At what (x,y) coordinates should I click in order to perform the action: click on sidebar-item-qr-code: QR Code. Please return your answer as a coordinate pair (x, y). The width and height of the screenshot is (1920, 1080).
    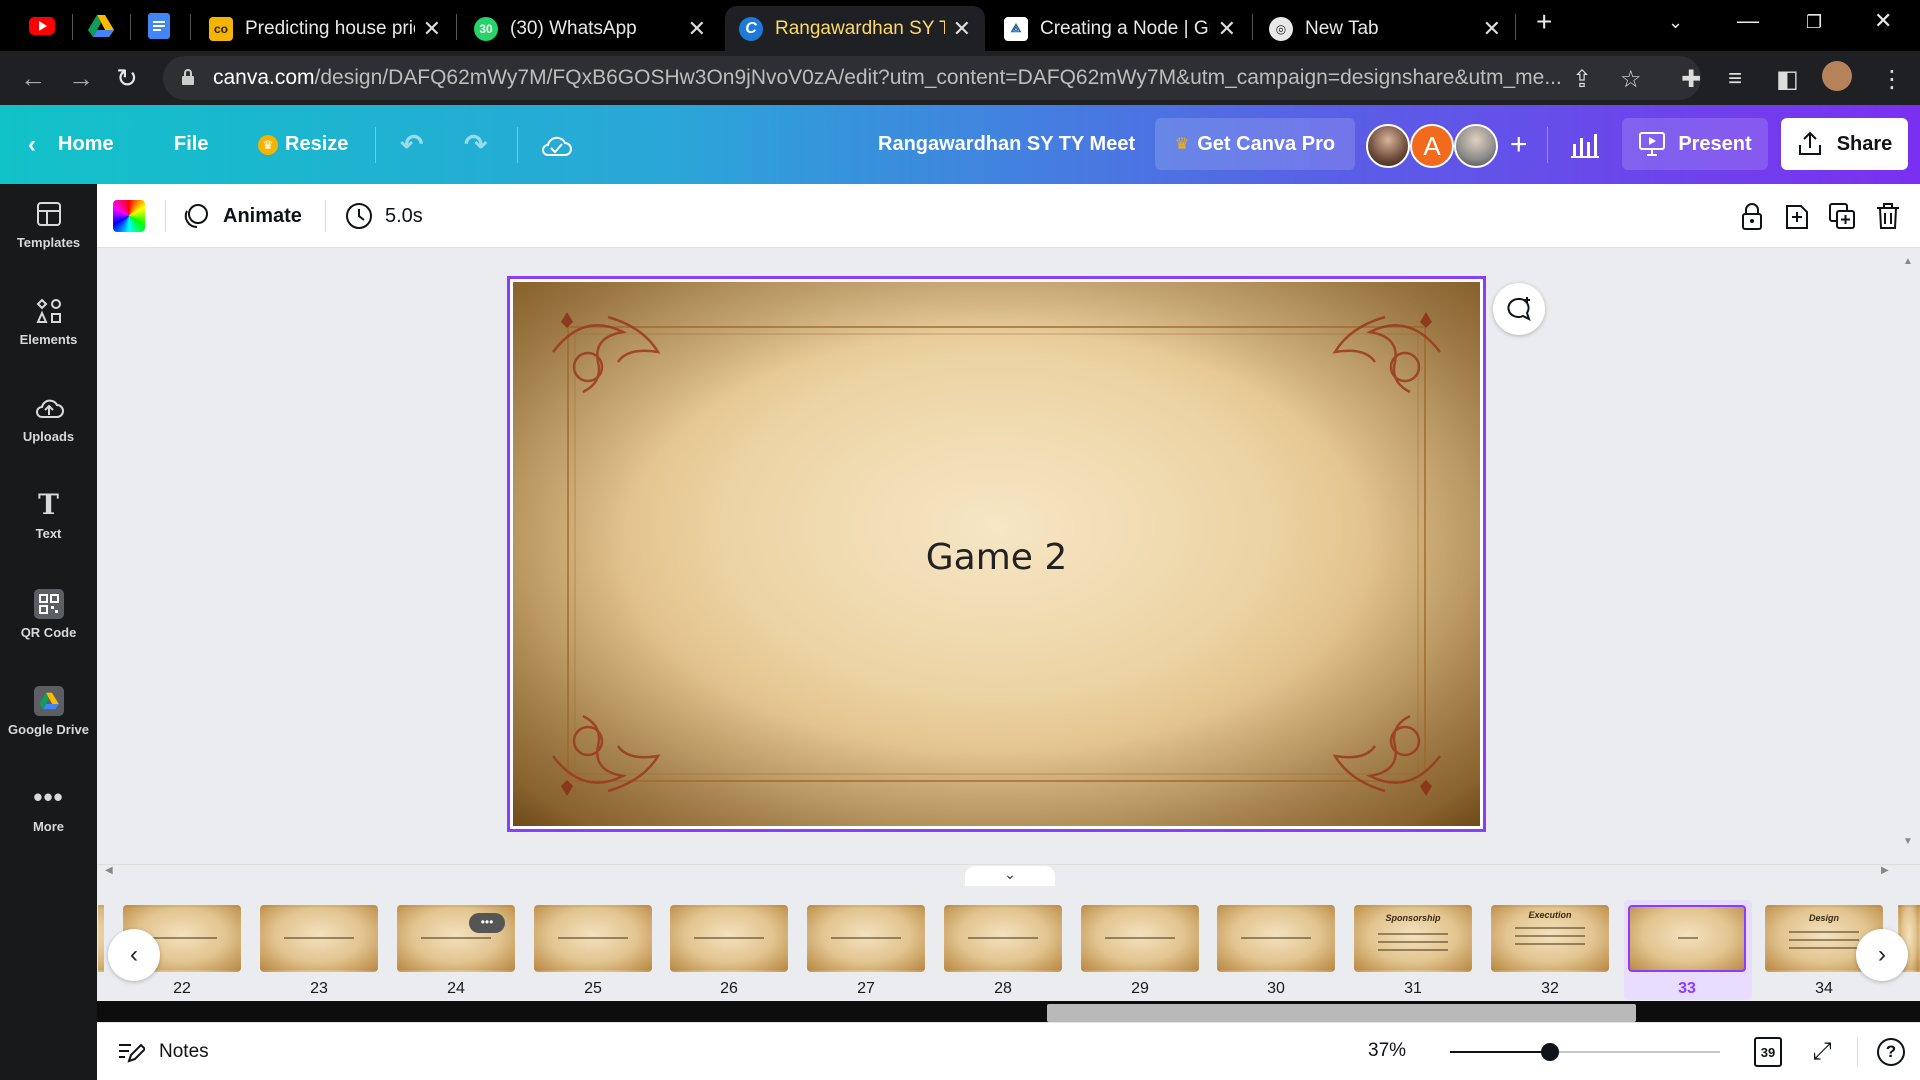
    Looking at the image, I should click on (48, 614).